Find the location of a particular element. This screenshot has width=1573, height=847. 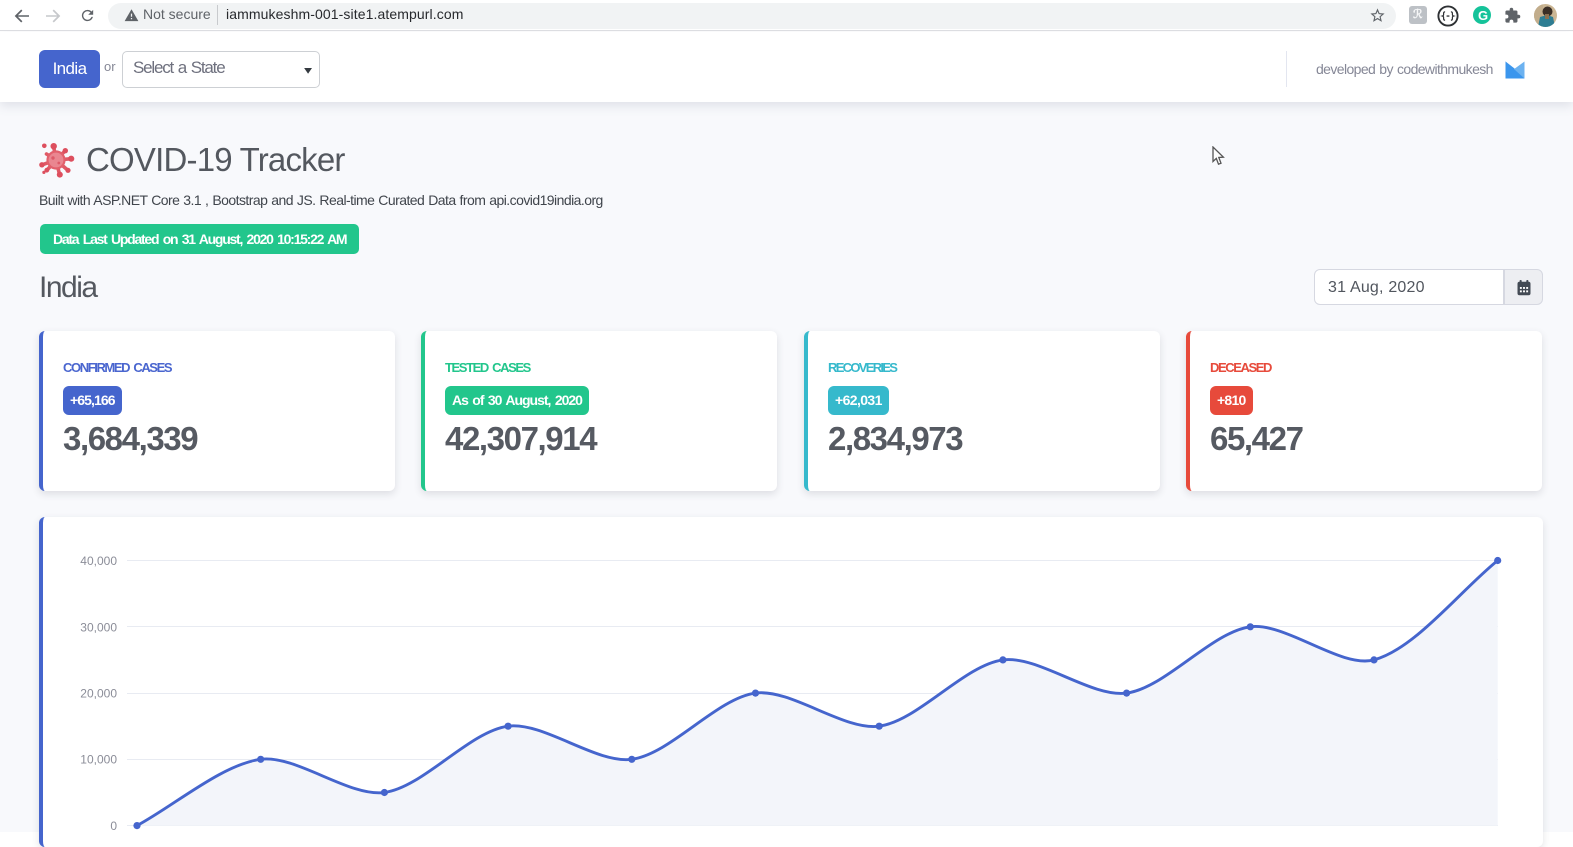

svg-text: 0 is located at coordinates (113, 825).